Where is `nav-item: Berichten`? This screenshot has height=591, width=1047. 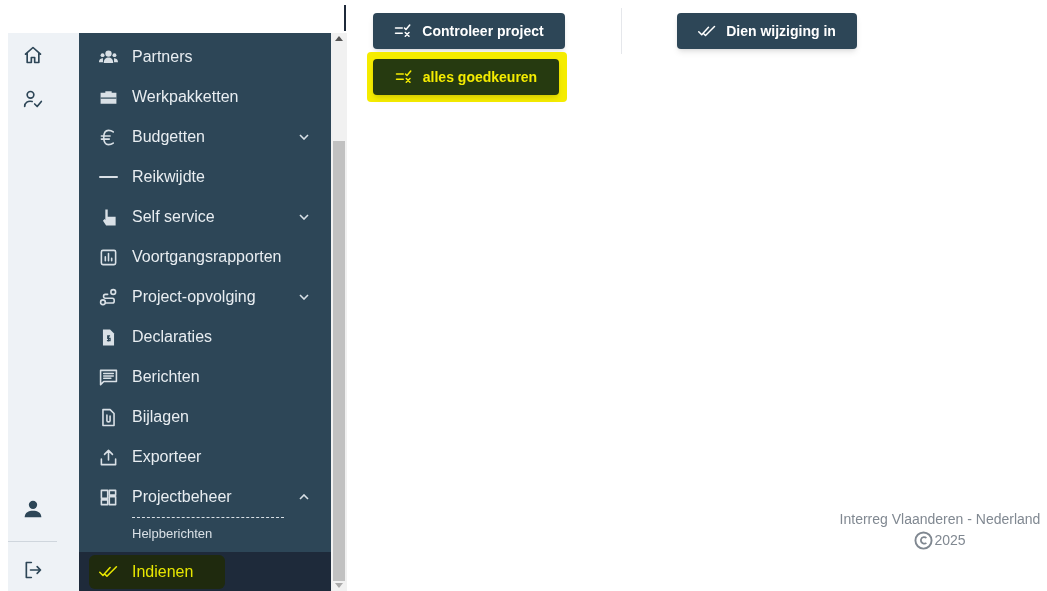
nav-item: Berichten is located at coordinates (204, 377).